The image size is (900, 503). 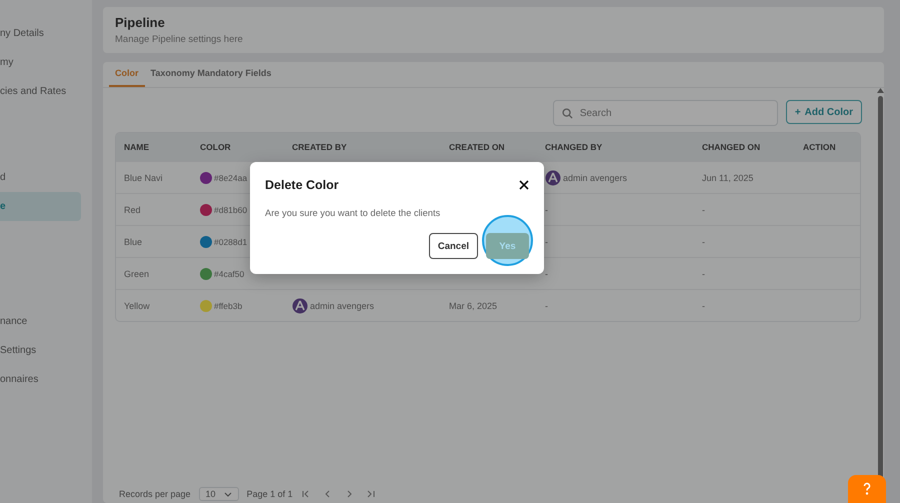 I want to click on column-header: ACTION, so click(x=820, y=147).